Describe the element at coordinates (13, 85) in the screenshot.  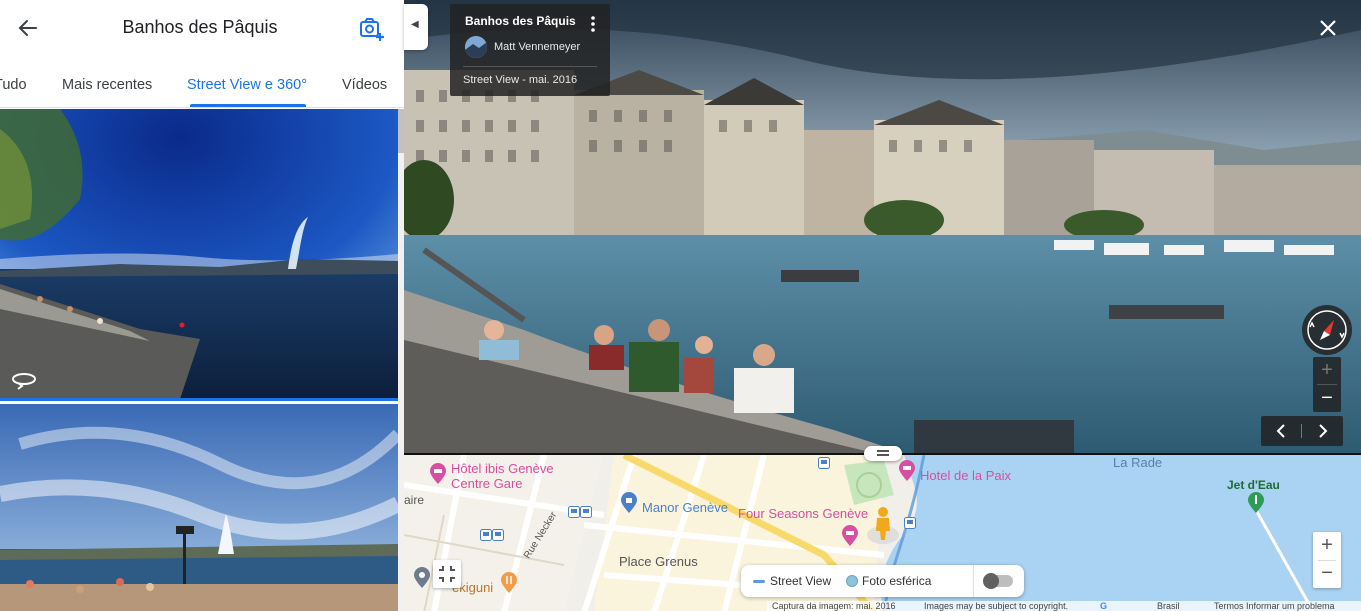
I see `tab-all: Tudo` at that location.